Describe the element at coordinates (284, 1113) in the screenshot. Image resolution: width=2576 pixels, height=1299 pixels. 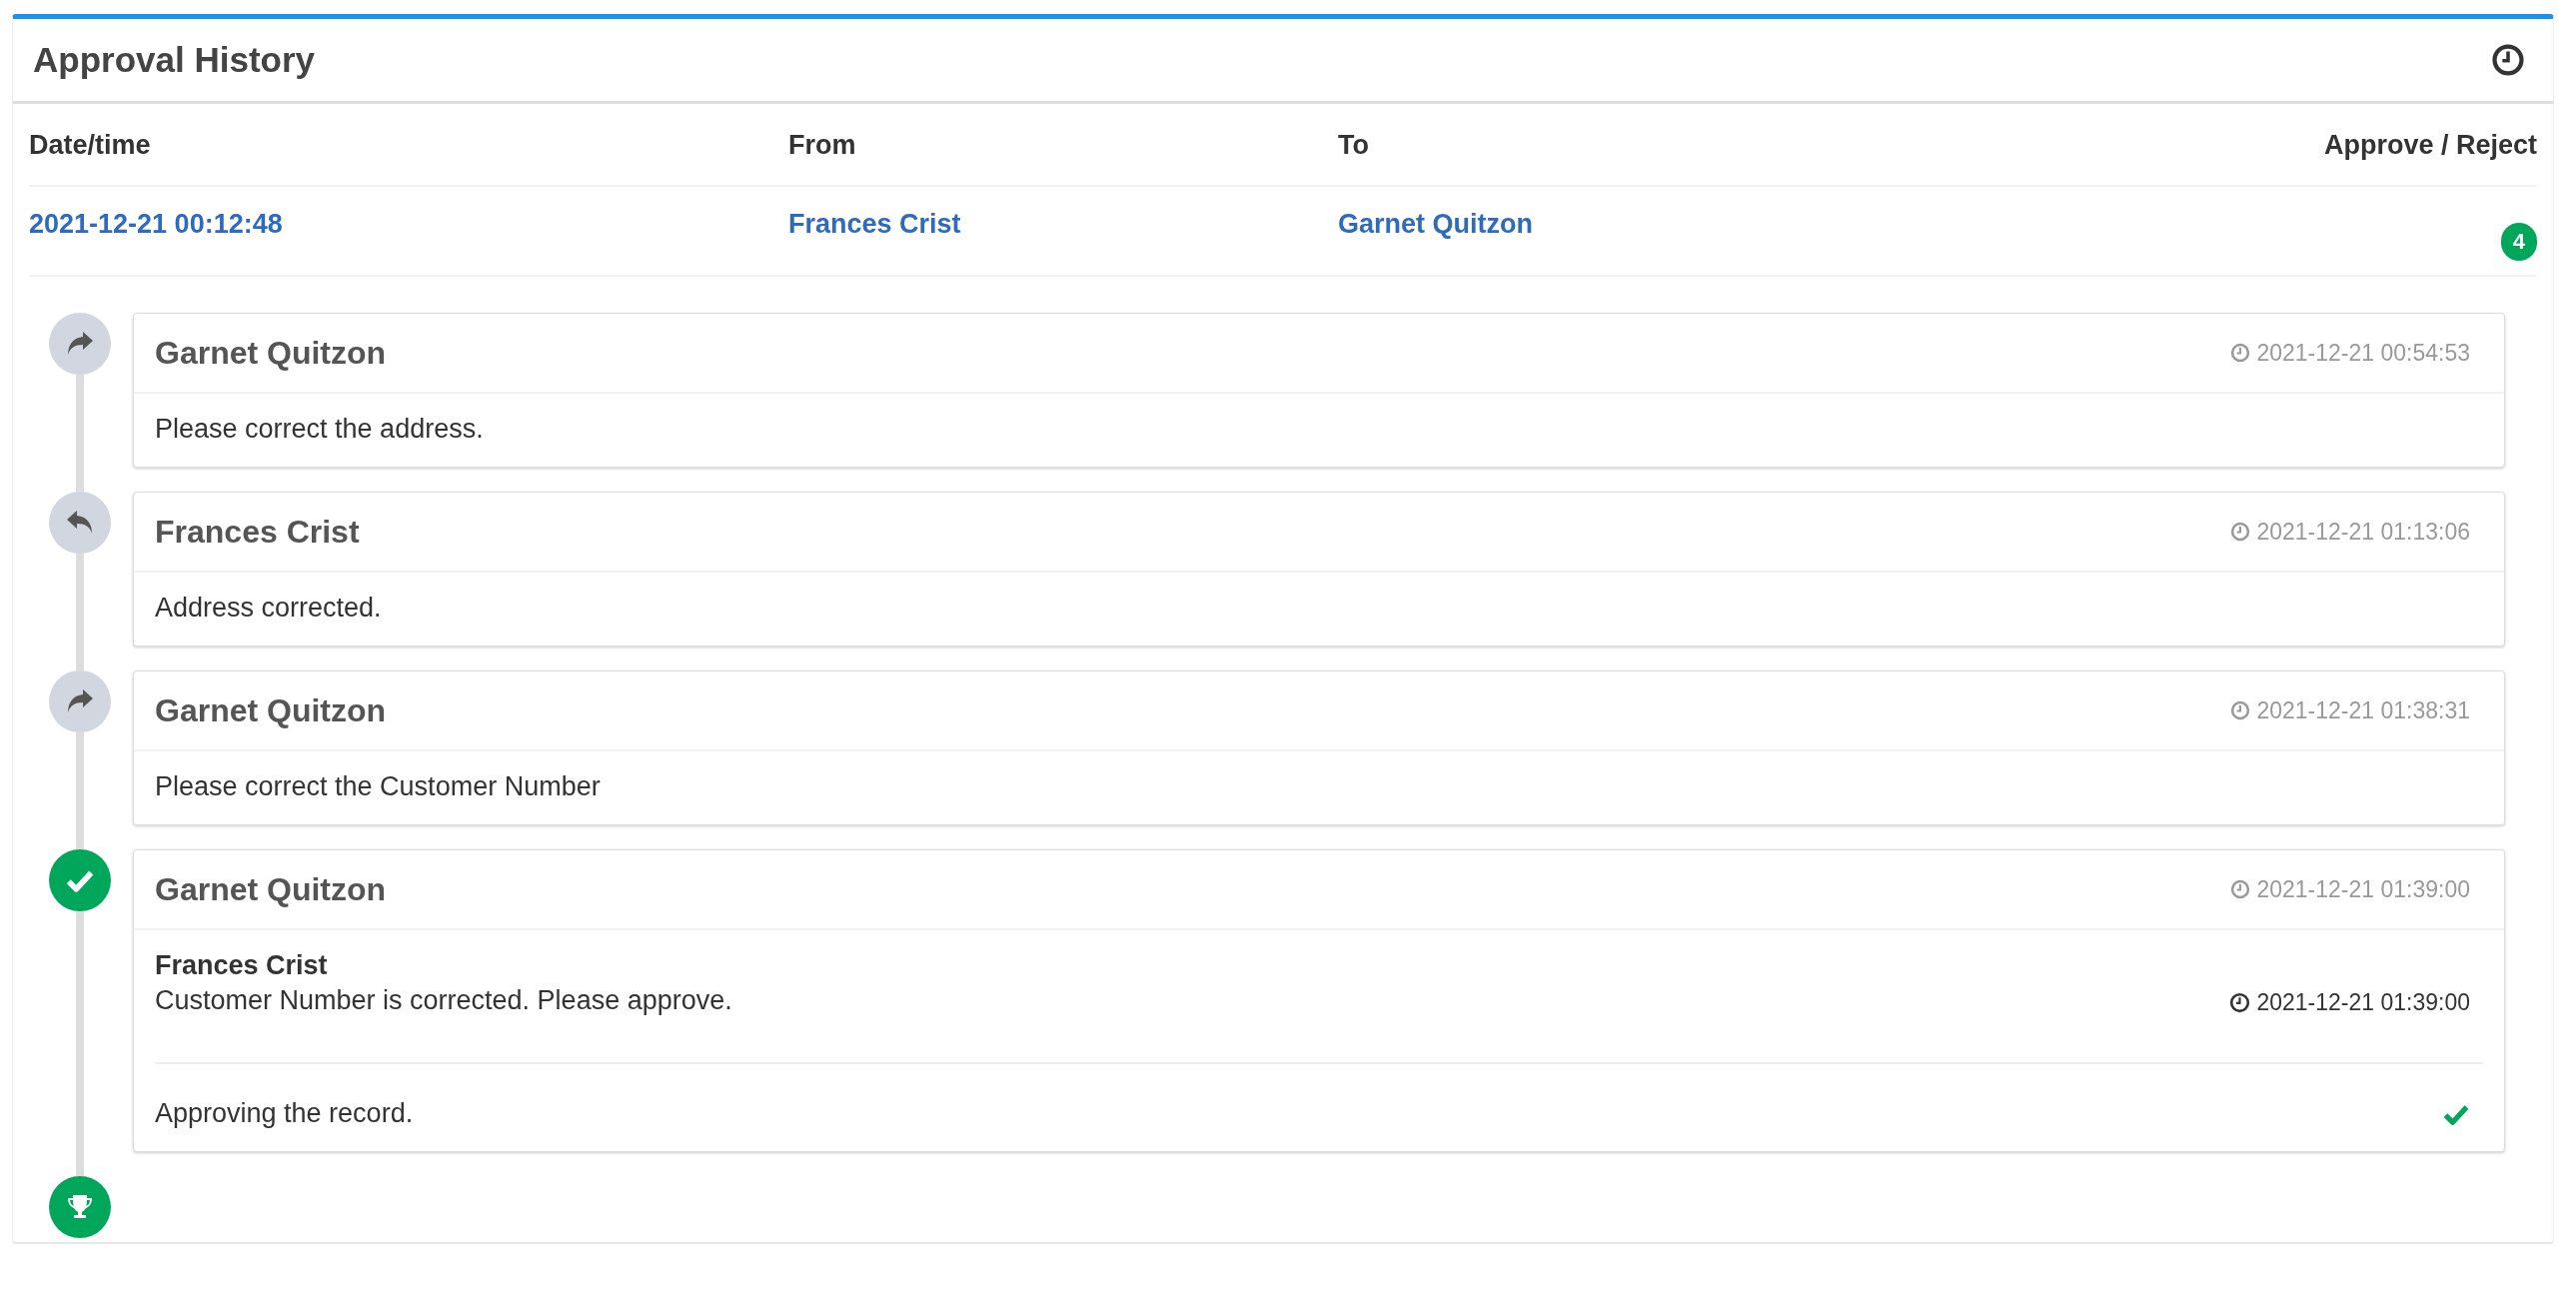
I see `decision-text: Approving the record.` at that location.